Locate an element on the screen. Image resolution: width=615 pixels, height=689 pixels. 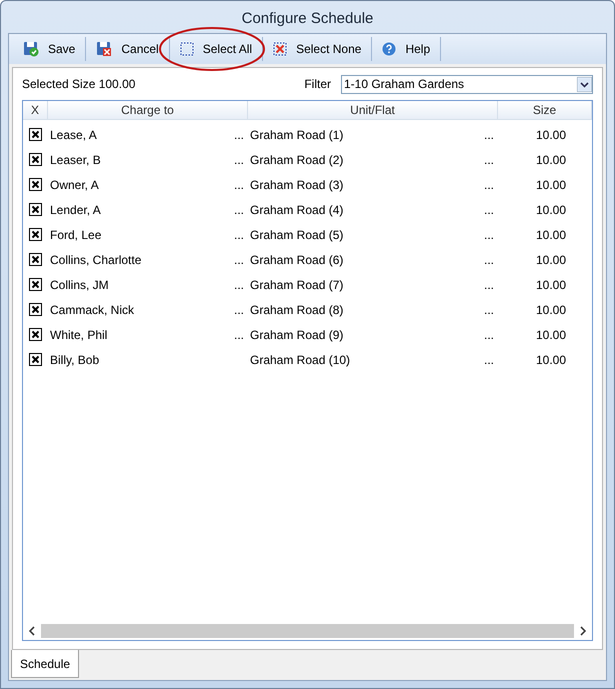
table-cell: Cammack, Nick is located at coordinates (92, 309).